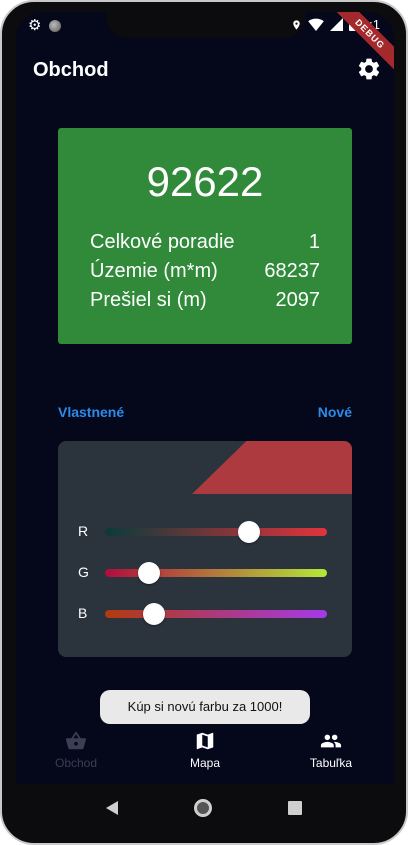  I want to click on recent-apps-icon, so click(295, 808).